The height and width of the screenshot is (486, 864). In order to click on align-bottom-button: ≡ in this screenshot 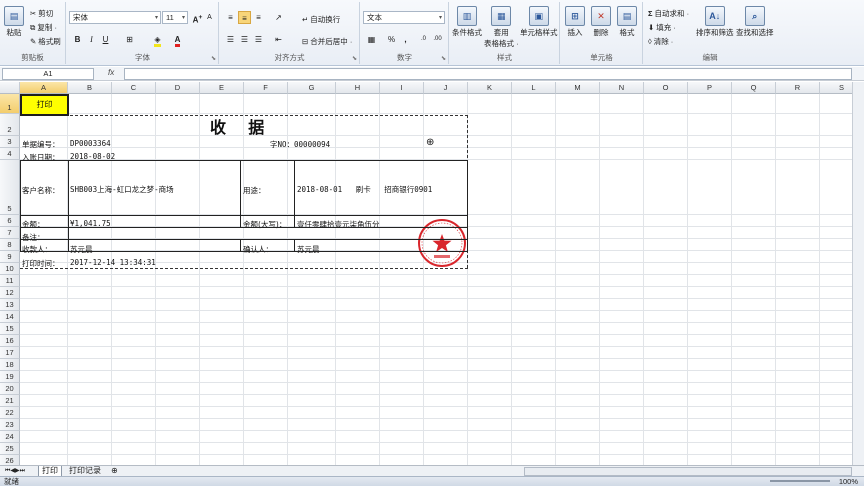, I will do `click(258, 17)`.